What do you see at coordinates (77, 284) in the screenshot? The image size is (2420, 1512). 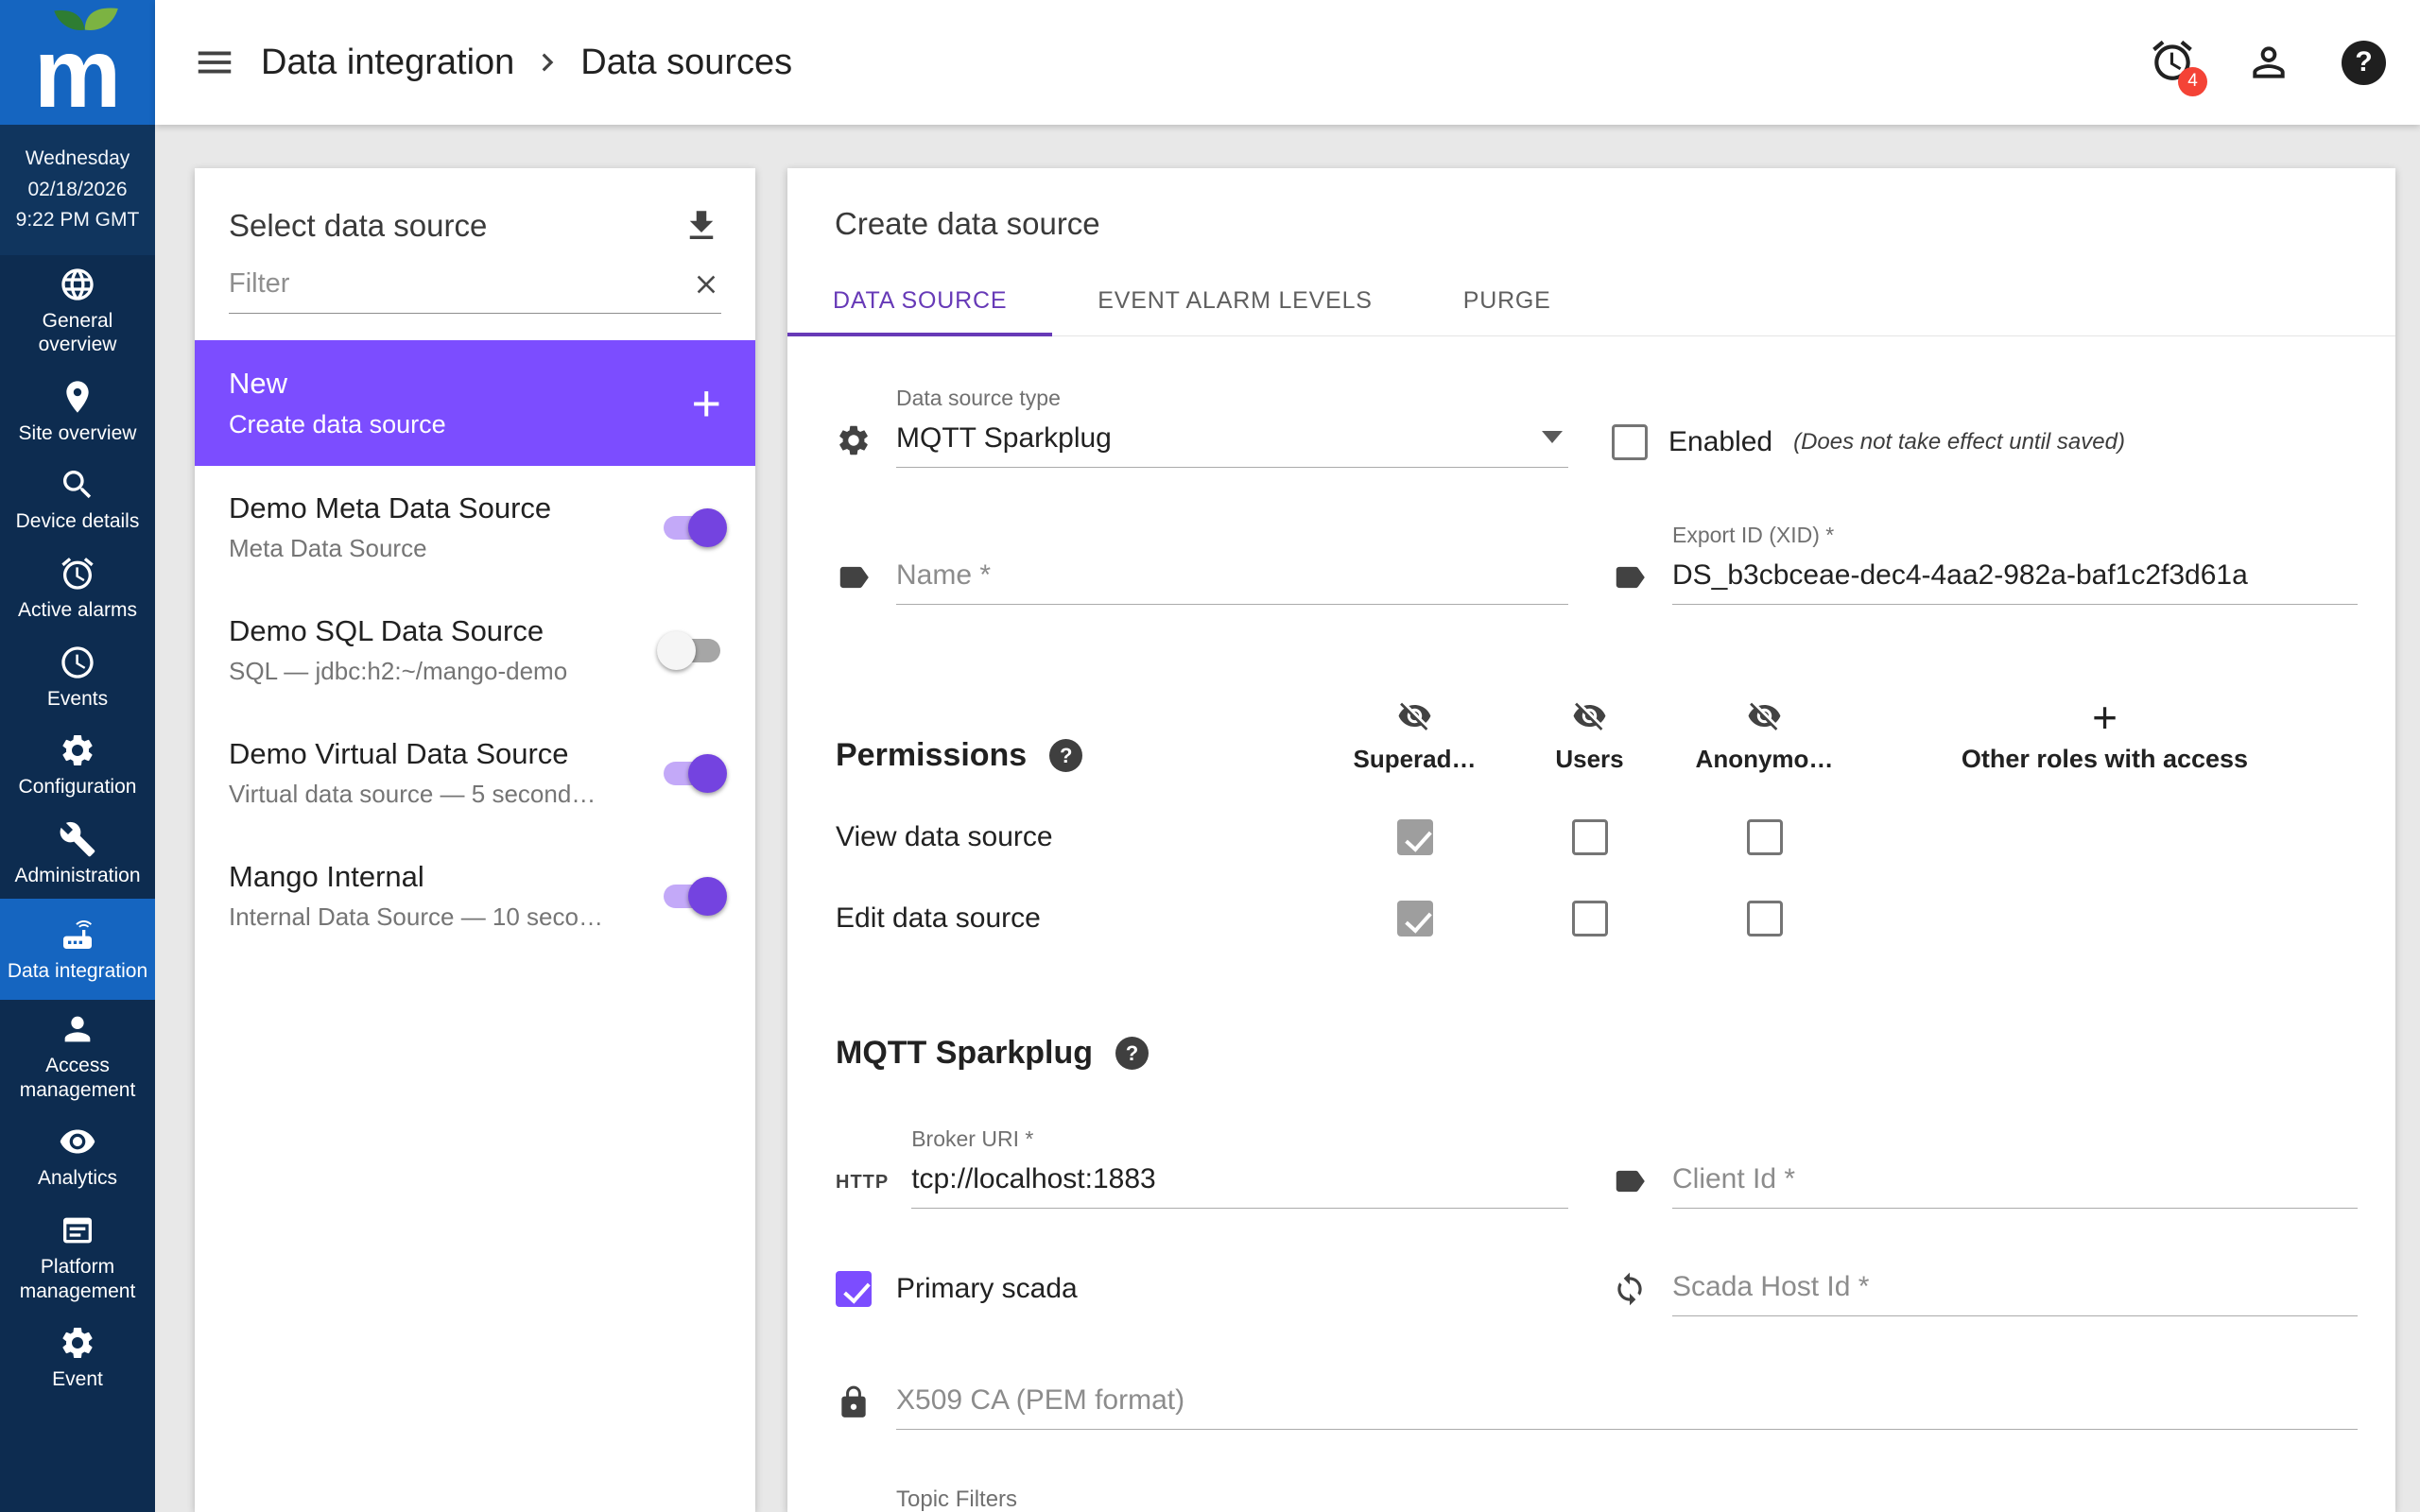 I see `globe-icon` at bounding box center [77, 284].